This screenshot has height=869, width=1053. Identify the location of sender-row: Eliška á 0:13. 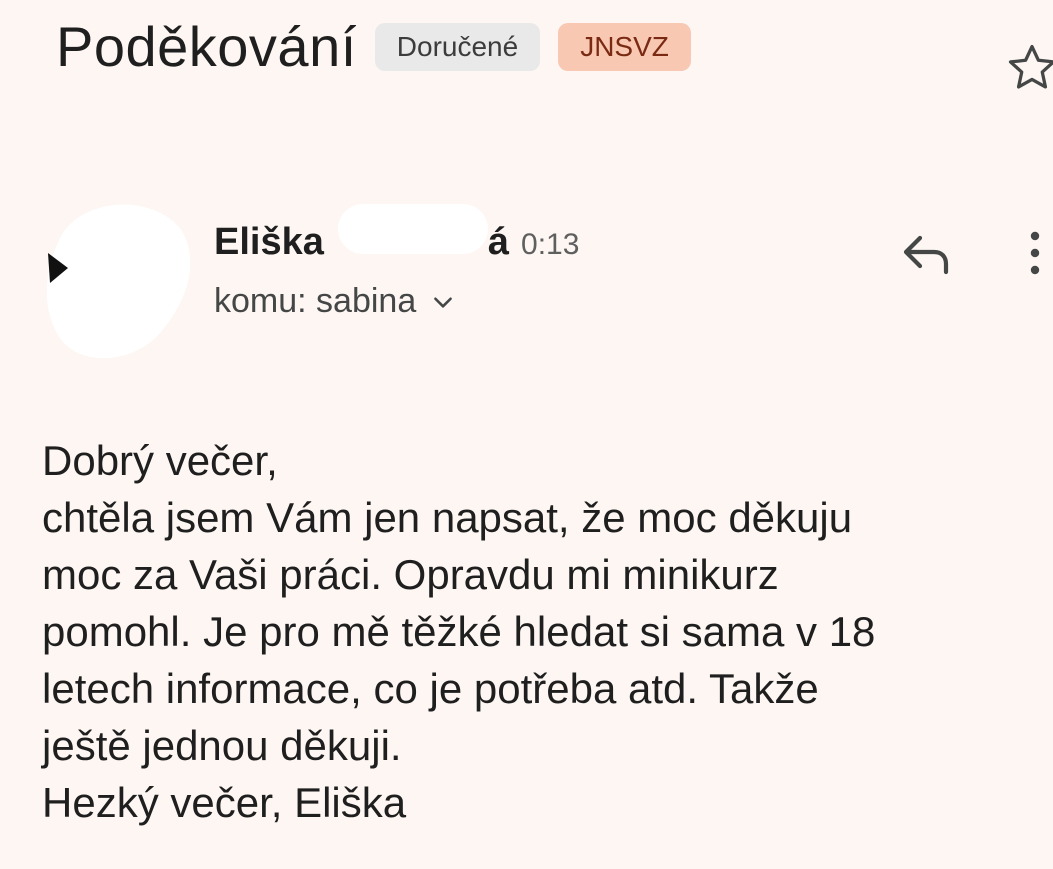
(396, 234).